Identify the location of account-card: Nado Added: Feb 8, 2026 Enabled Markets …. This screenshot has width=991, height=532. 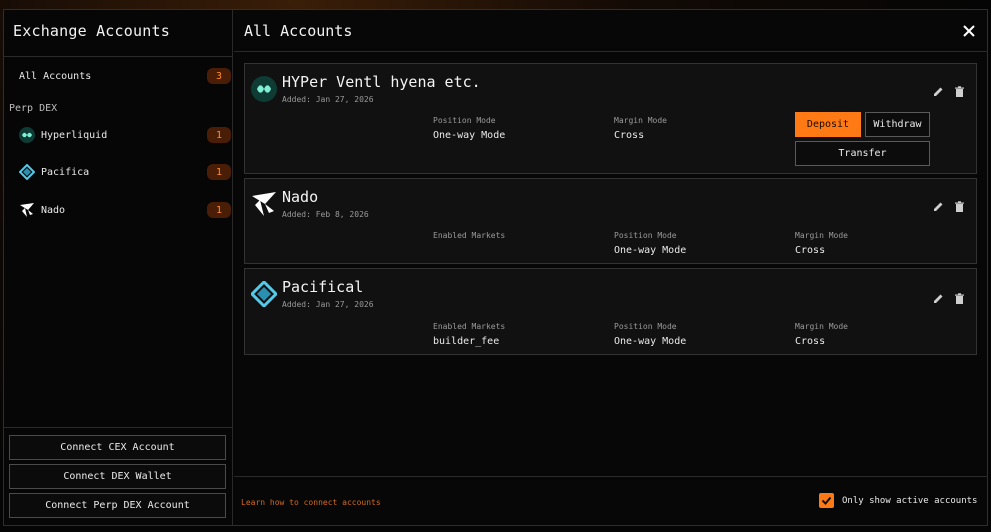
(610, 221).